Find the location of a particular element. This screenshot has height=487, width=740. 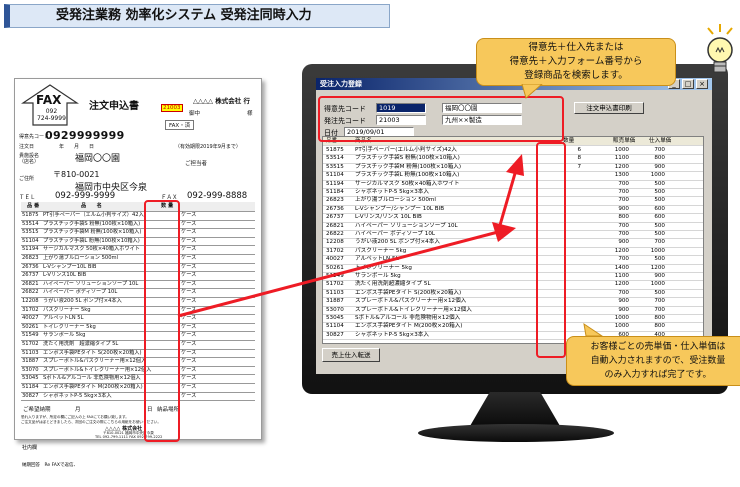

orderer-gochu: 御中 is located at coordinates (195, 114).